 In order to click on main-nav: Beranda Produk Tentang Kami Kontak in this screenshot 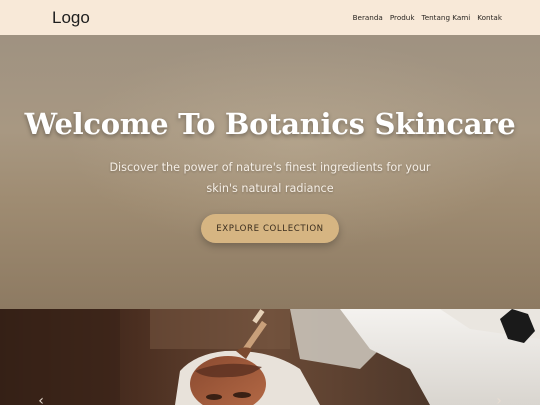, I will do `click(427, 17)`.